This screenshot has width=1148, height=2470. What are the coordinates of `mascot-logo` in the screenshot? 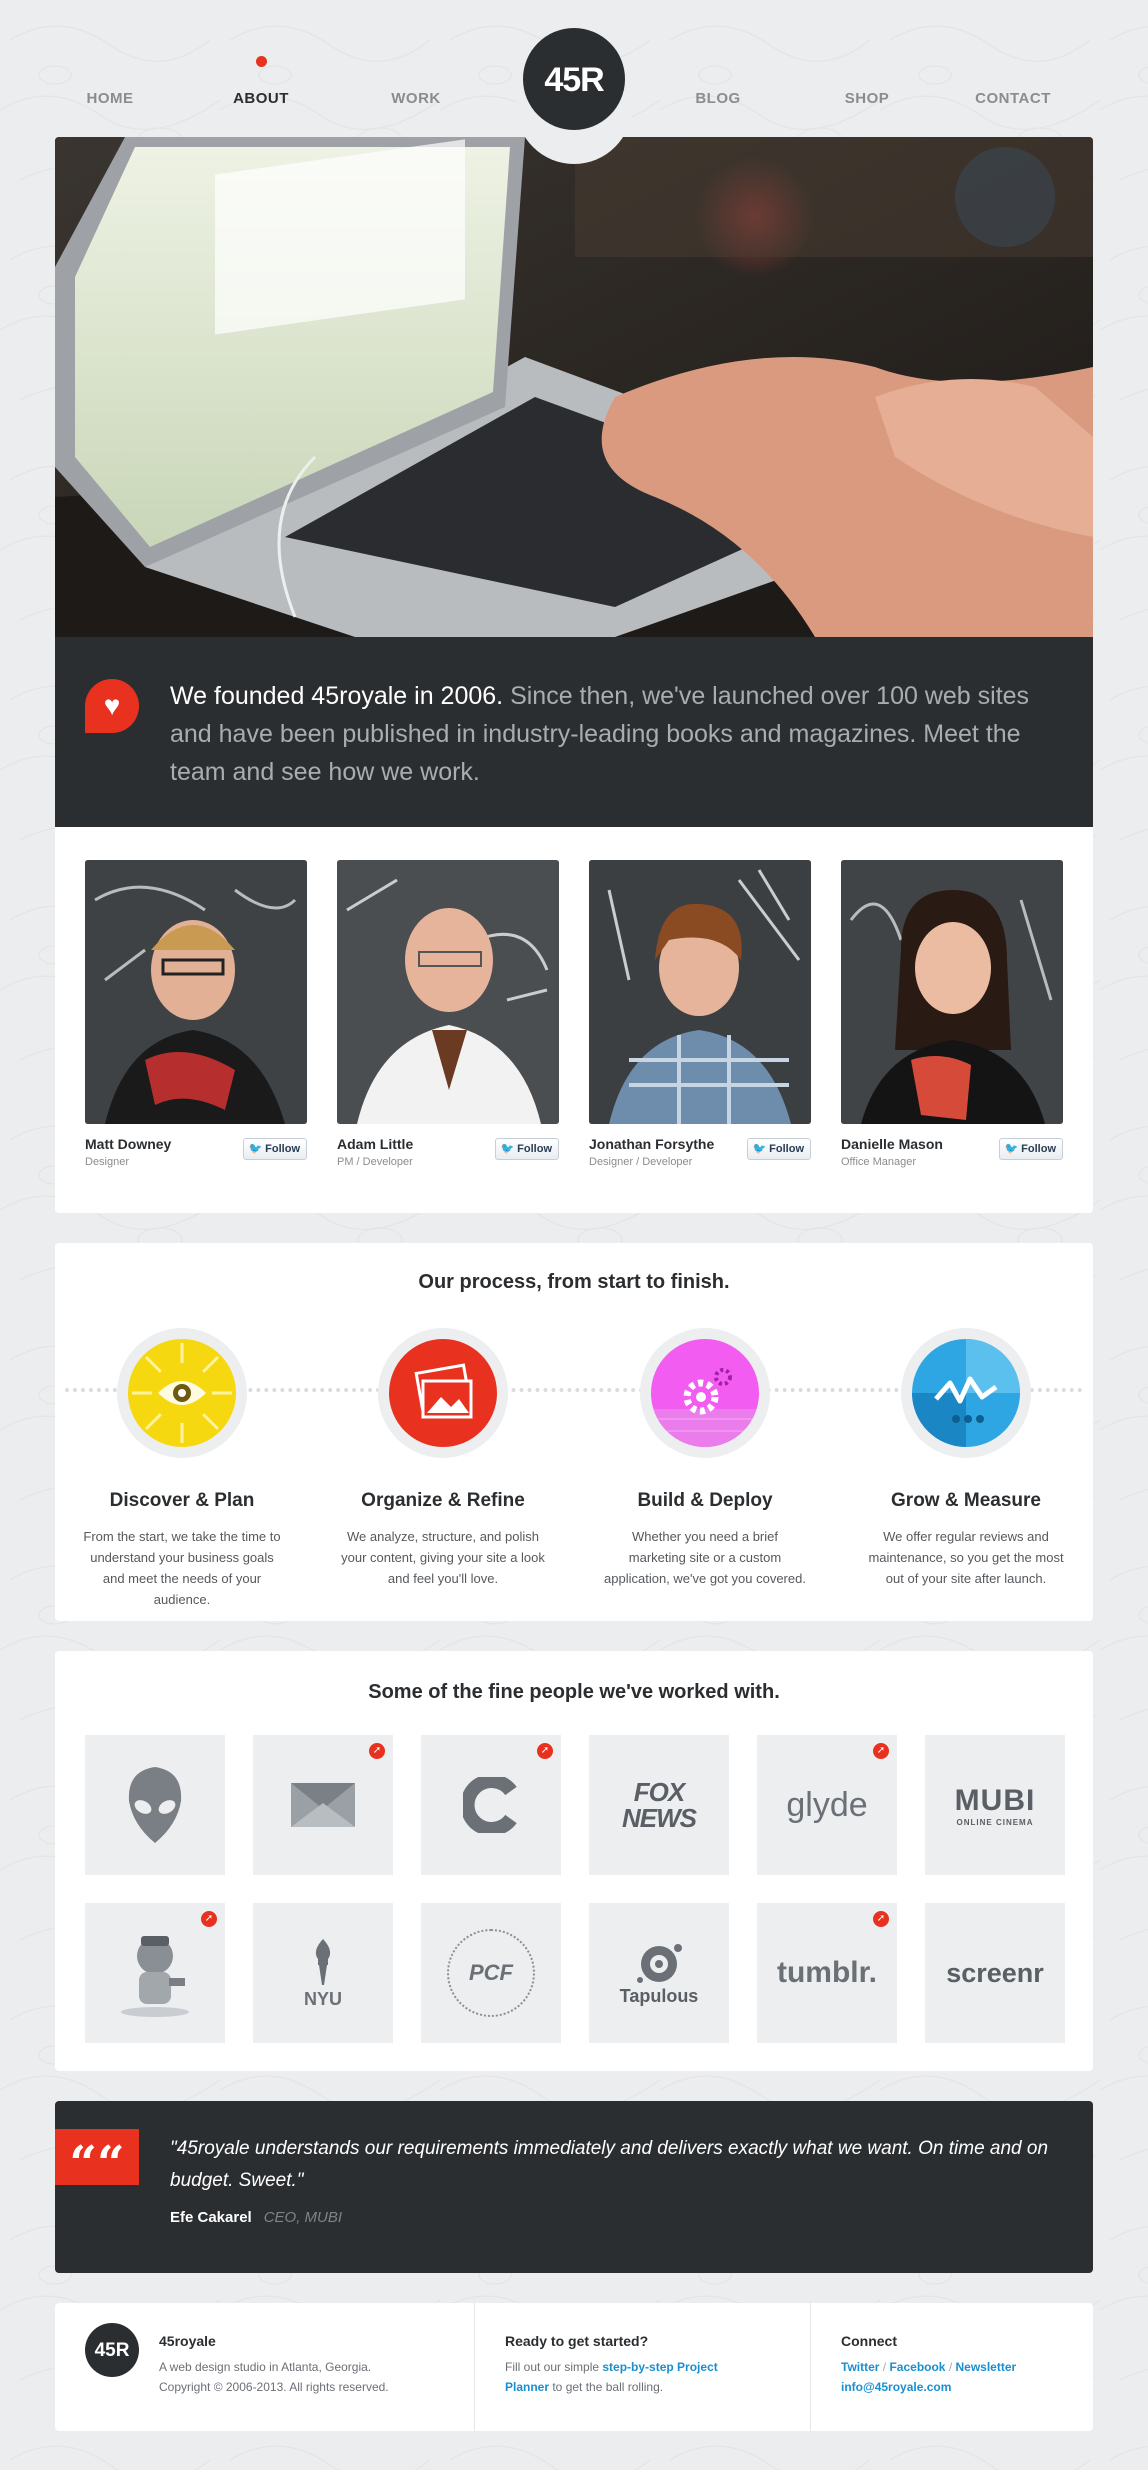 It's located at (155, 1976).